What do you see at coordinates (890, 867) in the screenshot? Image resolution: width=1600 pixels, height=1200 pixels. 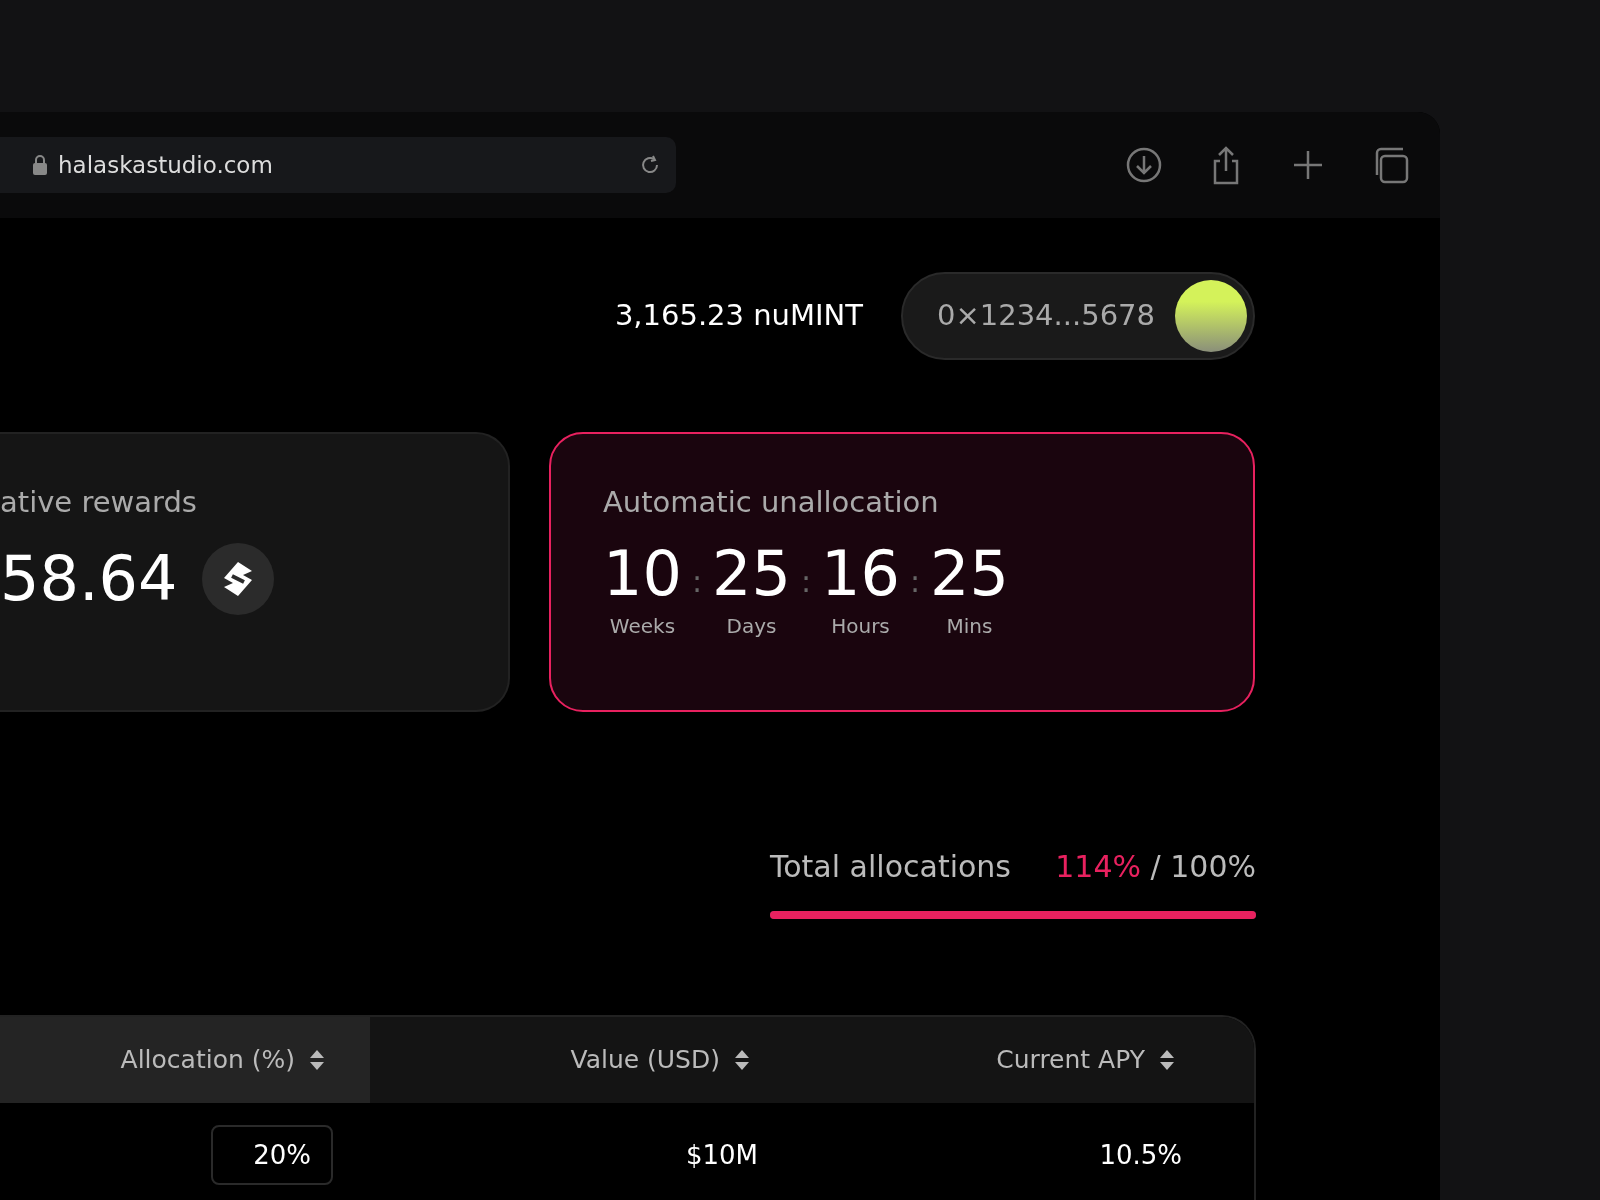 I see `allocations-label: Total allocations` at bounding box center [890, 867].